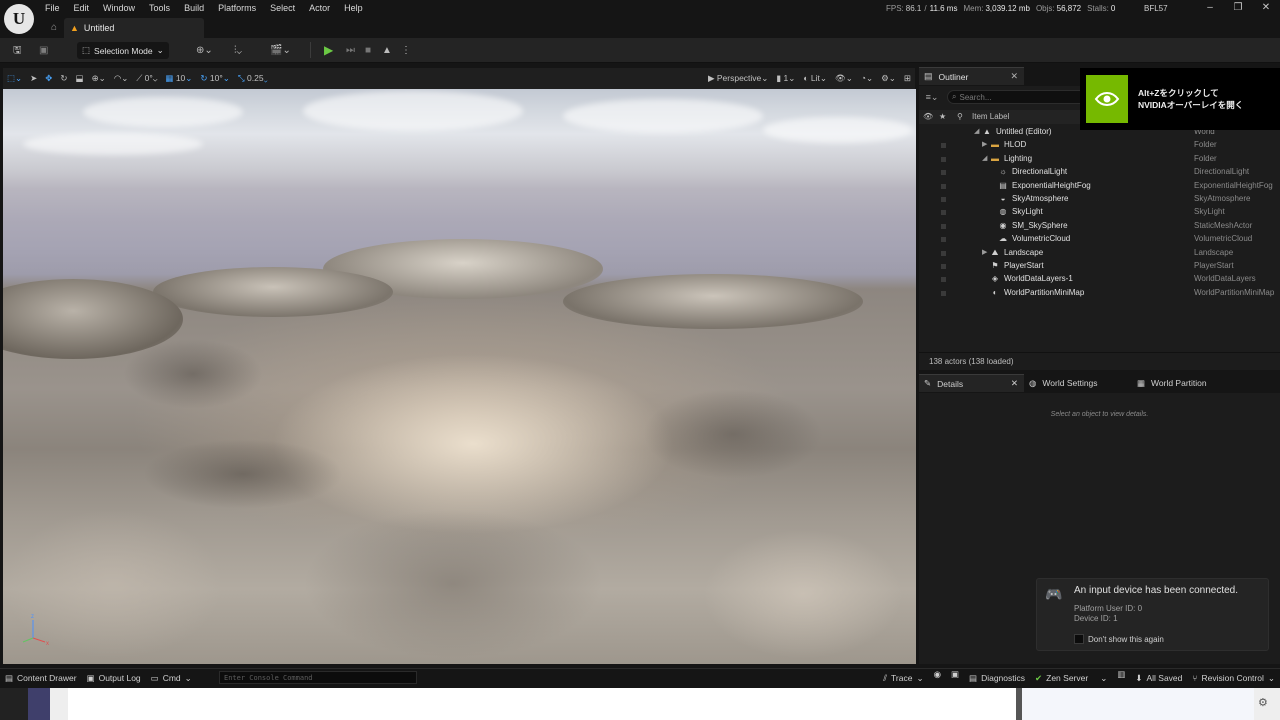 This screenshot has height=720, width=1280. Describe the element at coordinates (971, 76) in the screenshot. I see `tab-outliner: ▤ Outliner ✕` at that location.